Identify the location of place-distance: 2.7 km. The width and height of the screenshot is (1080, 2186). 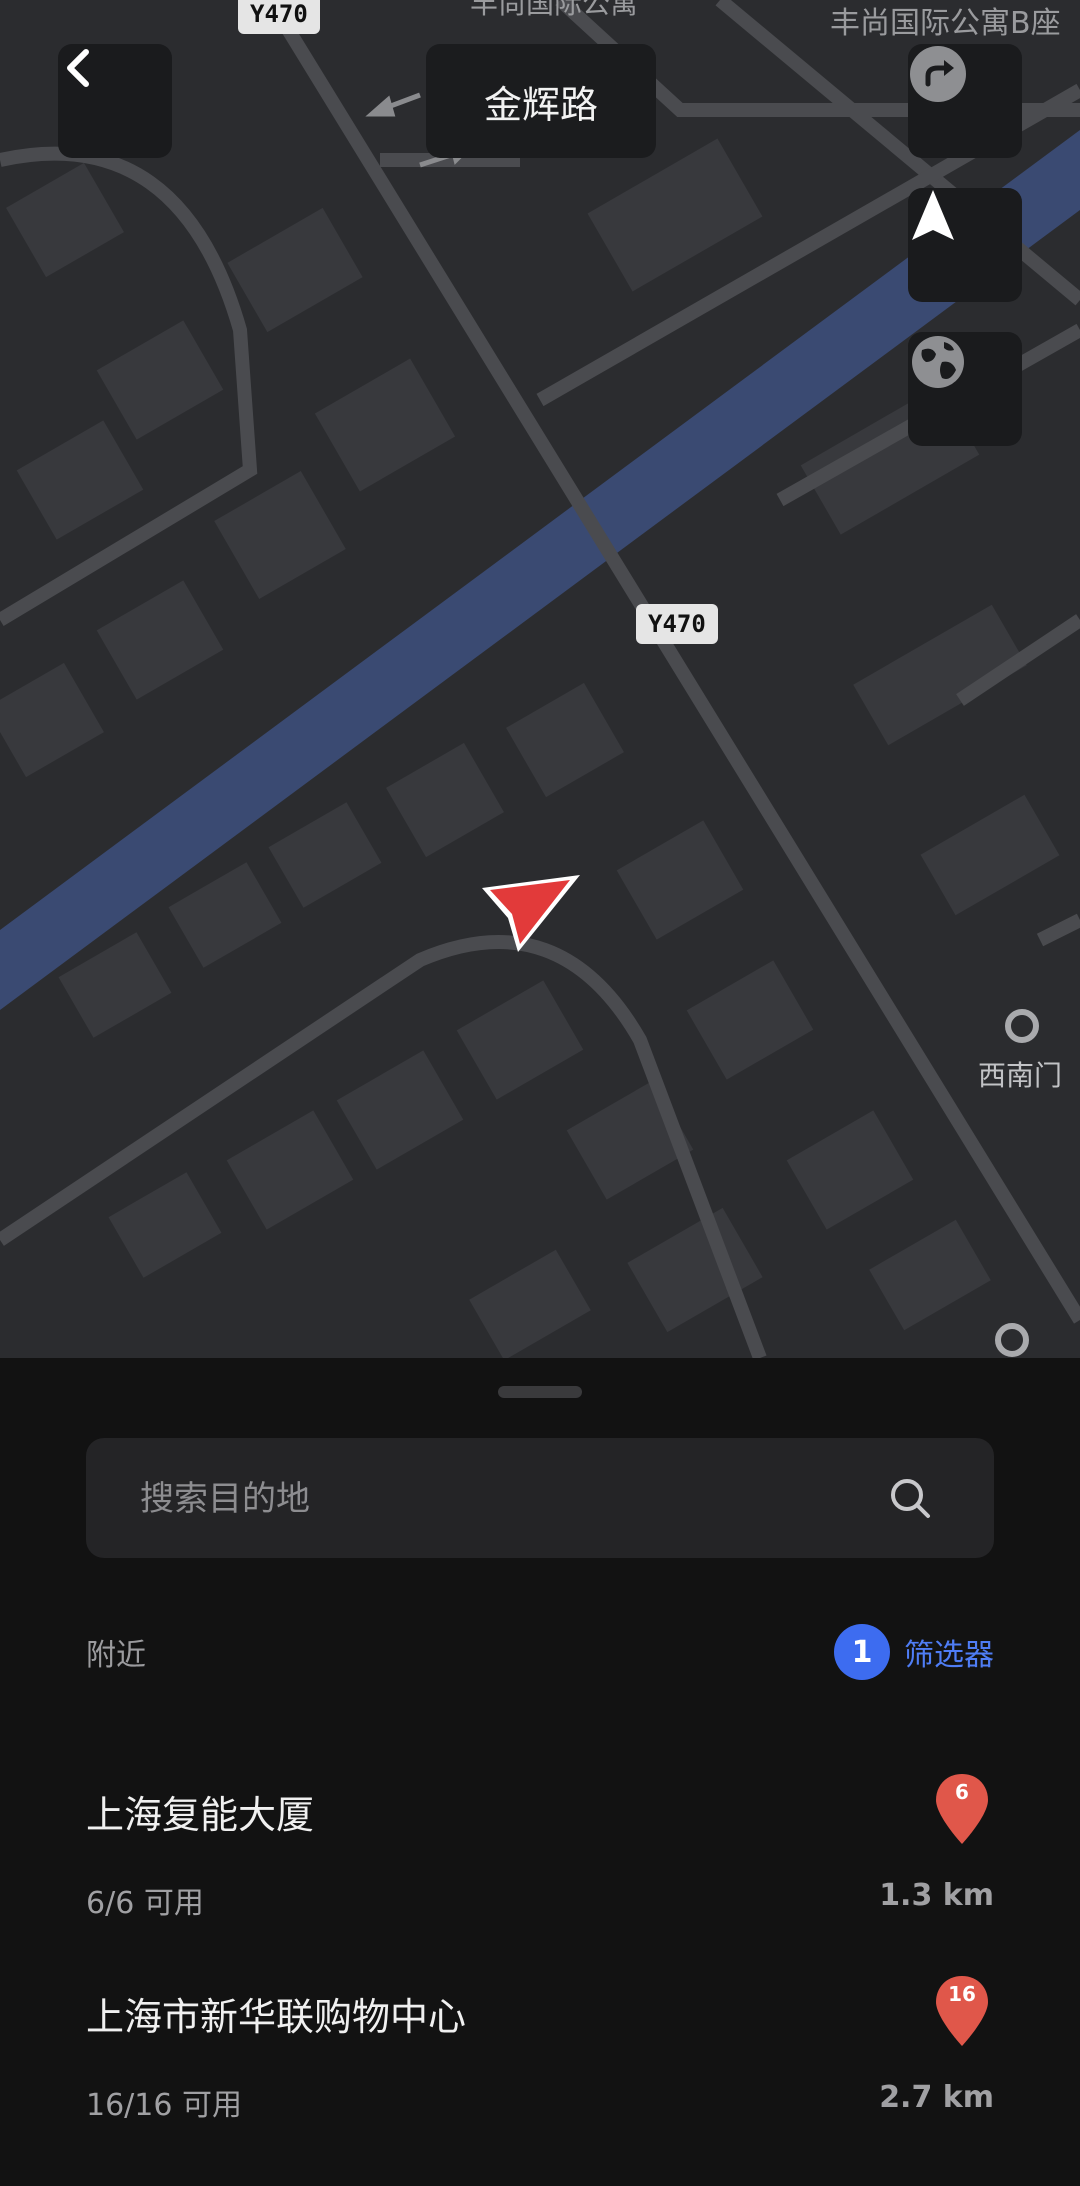
(936, 2097).